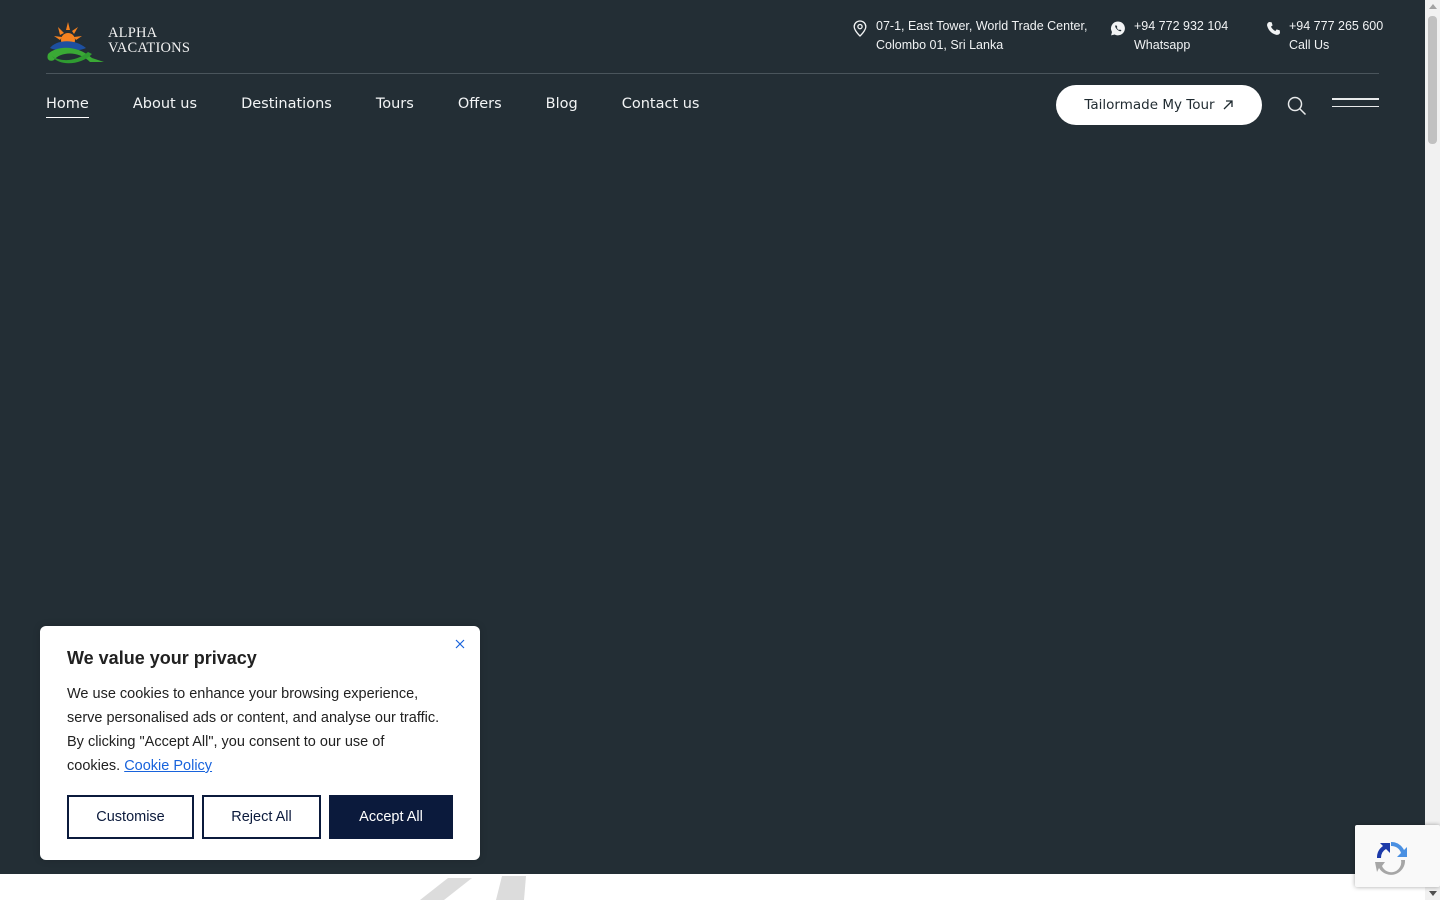 This screenshot has height=900, width=1440. I want to click on accept-all-button: Accept All, so click(391, 817).